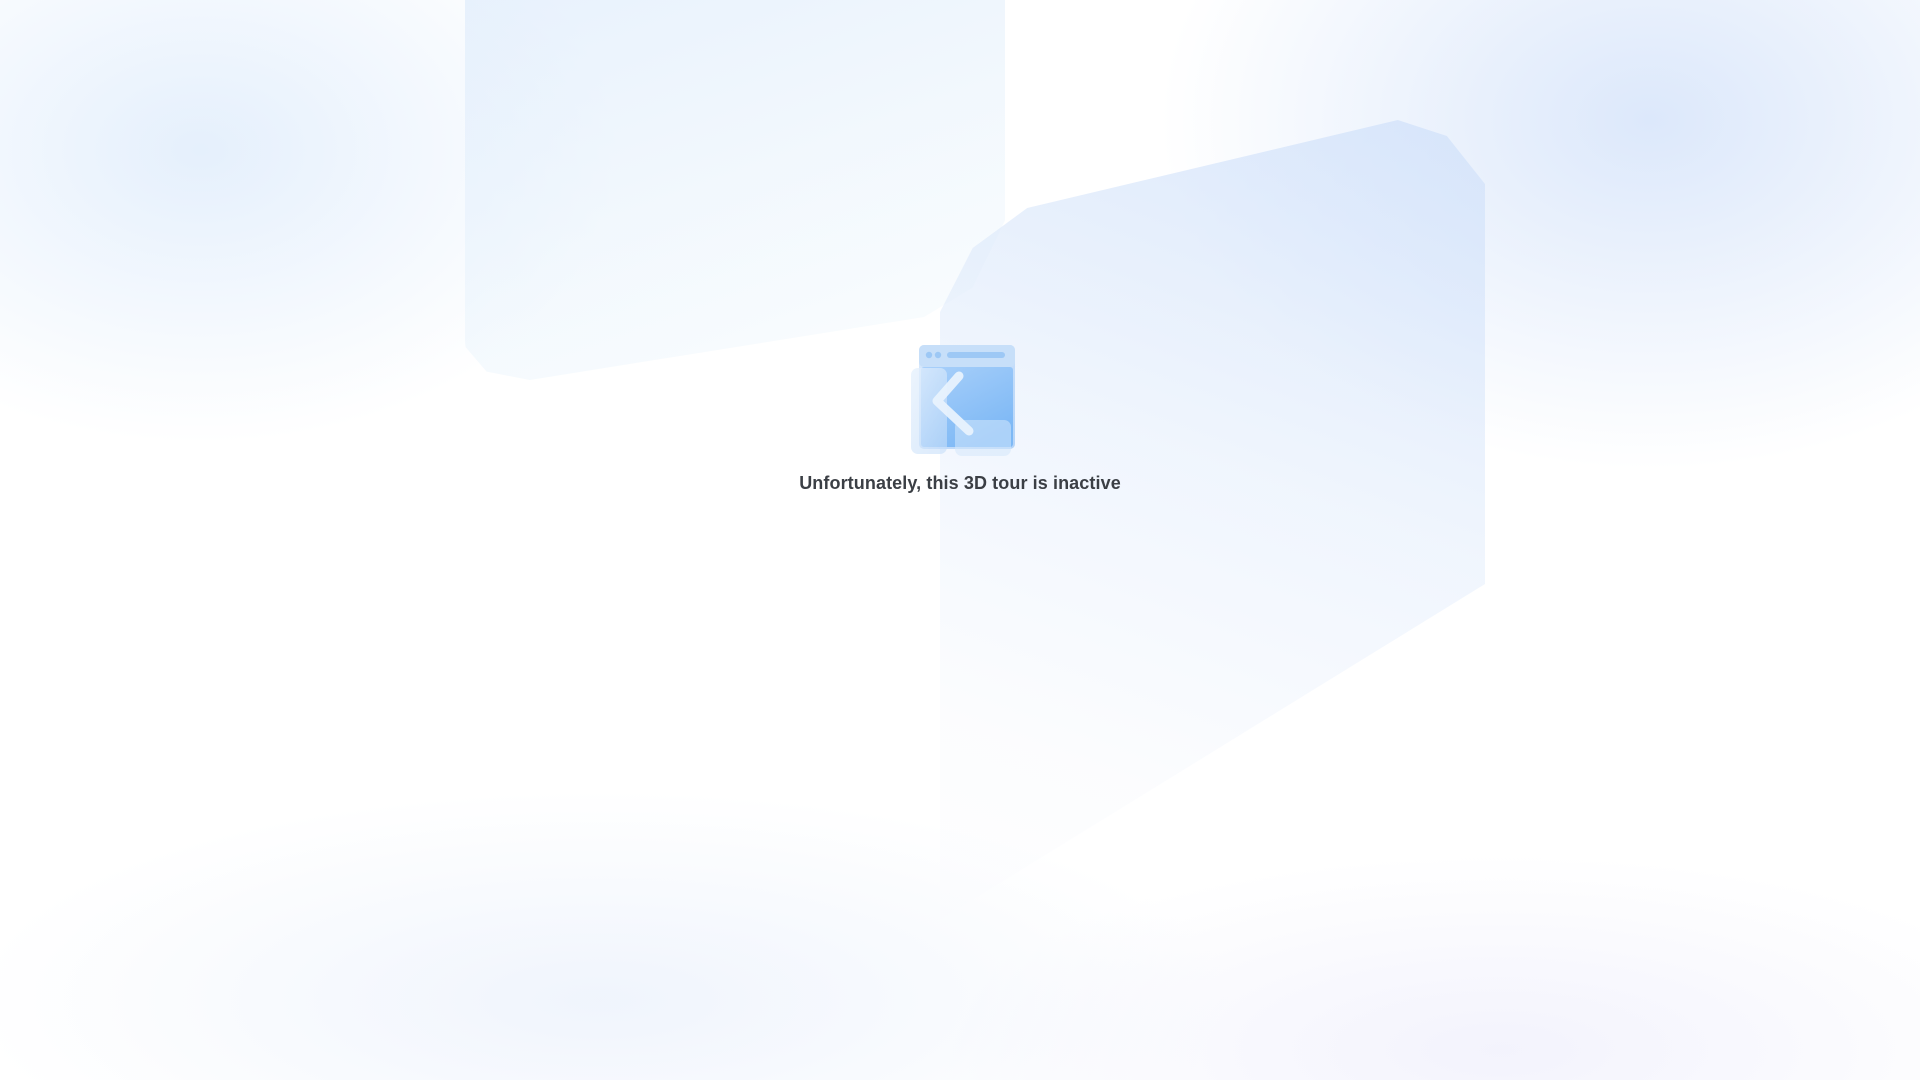 This screenshot has height=1080, width=1920. I want to click on inactive-tour-browser-icon, so click(960, 400).